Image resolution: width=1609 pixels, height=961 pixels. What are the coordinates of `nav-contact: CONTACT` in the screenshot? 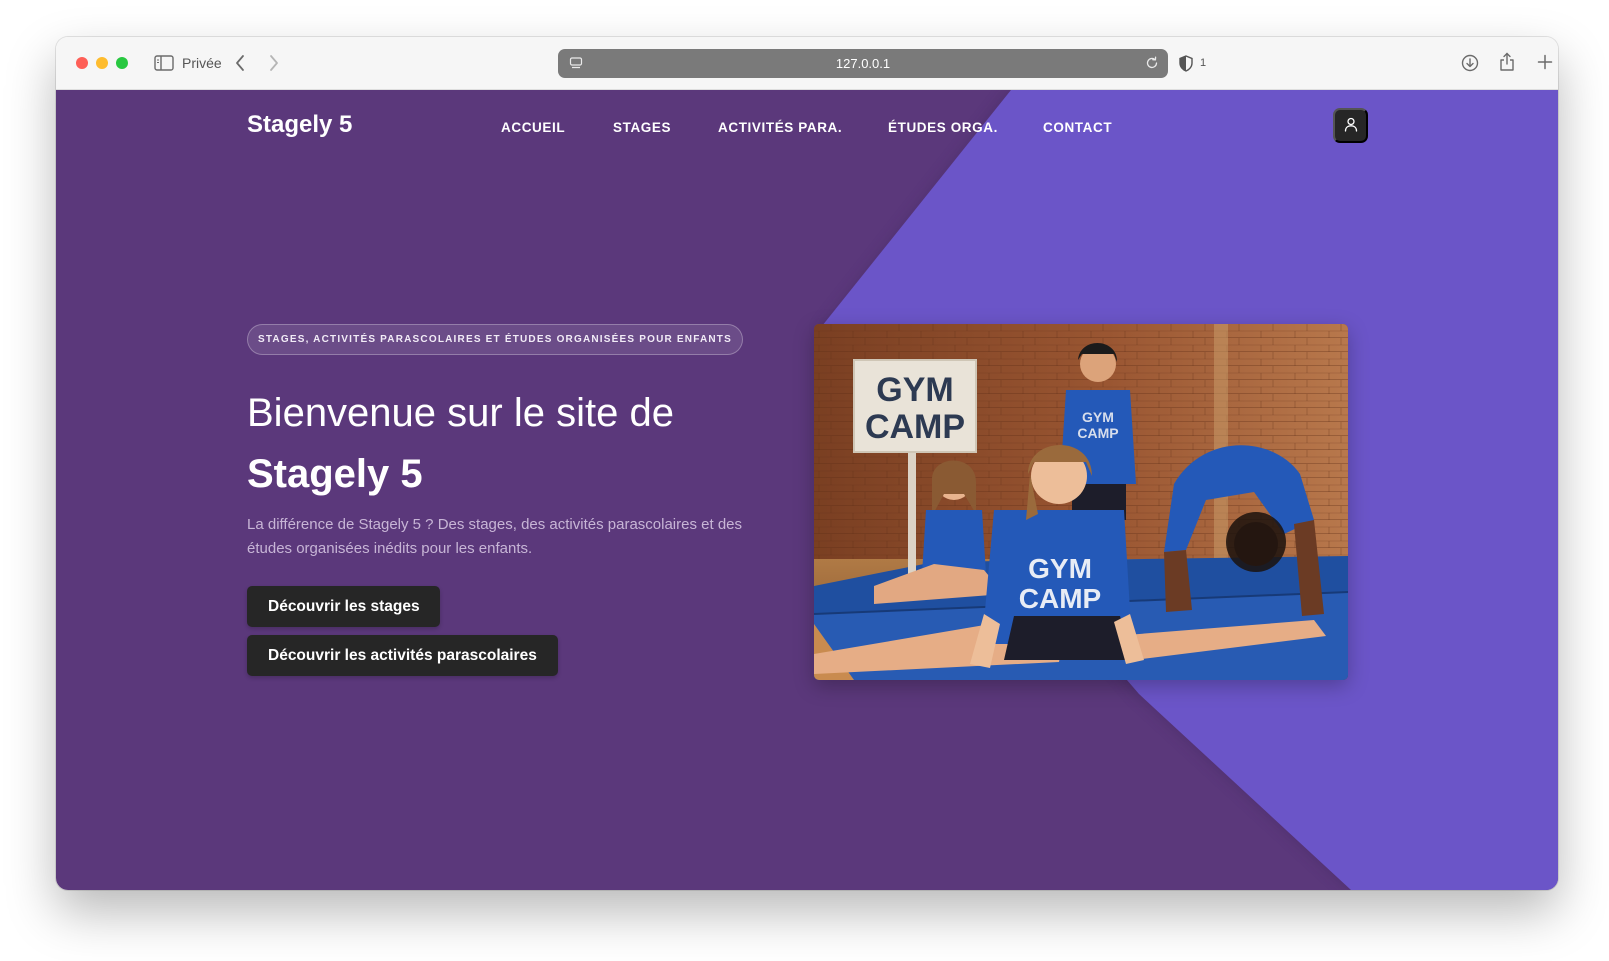 It's located at (1077, 128).